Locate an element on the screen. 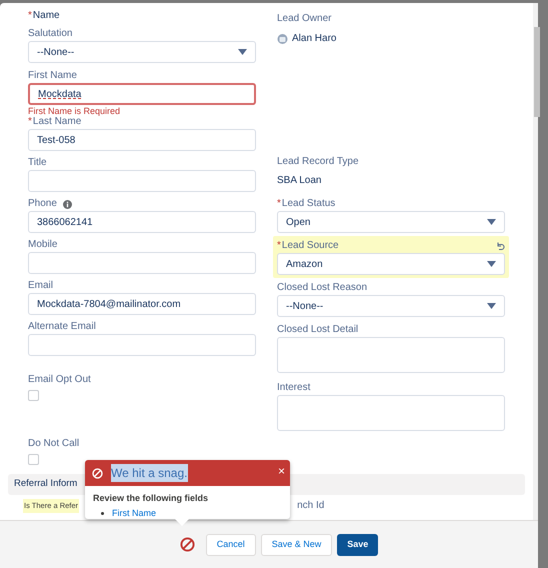 This screenshot has height=568, width=548. select-field: Open is located at coordinates (391, 222).